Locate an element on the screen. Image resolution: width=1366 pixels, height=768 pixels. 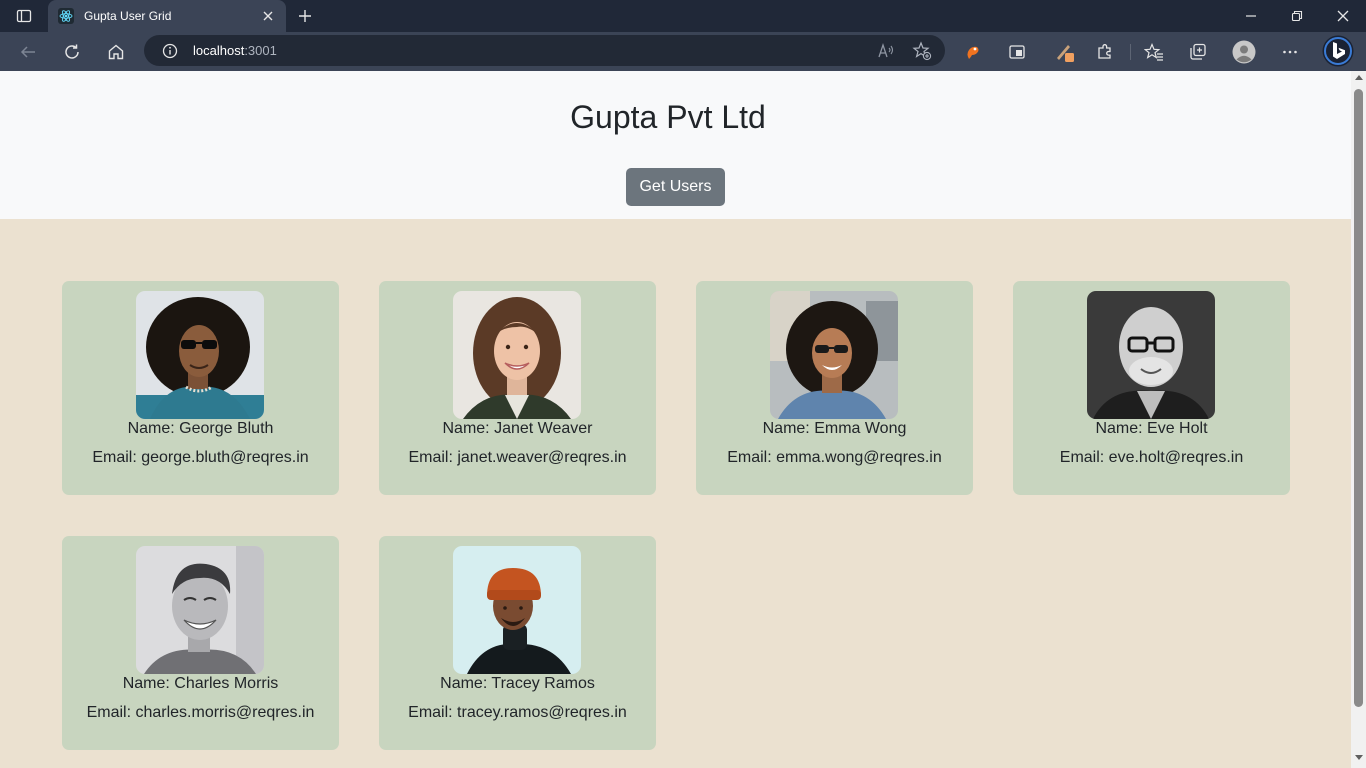
scroll-up-icon is located at coordinates (1359, 77).